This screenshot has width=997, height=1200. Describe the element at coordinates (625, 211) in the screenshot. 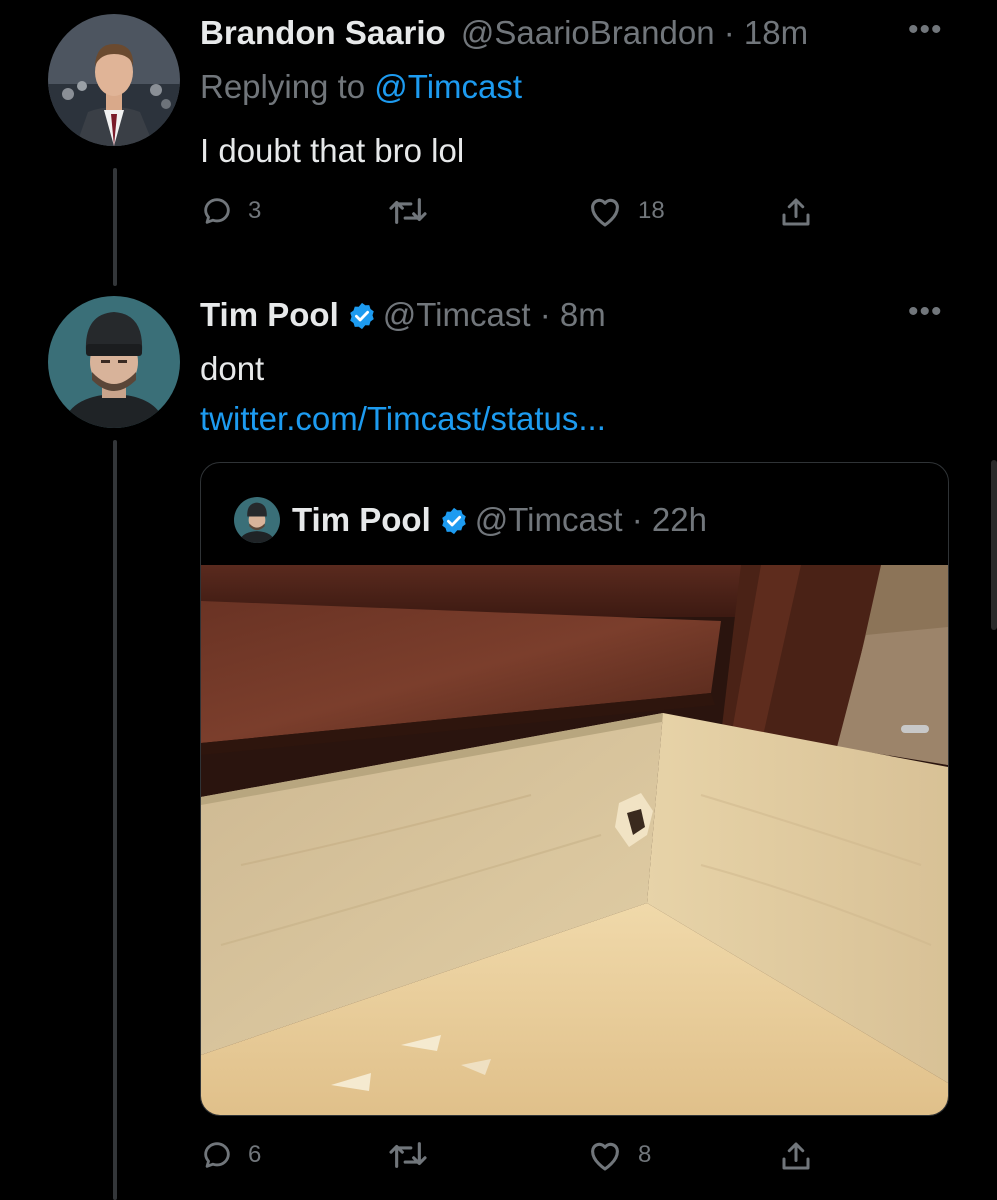

I see `reply-like-button: 18` at that location.